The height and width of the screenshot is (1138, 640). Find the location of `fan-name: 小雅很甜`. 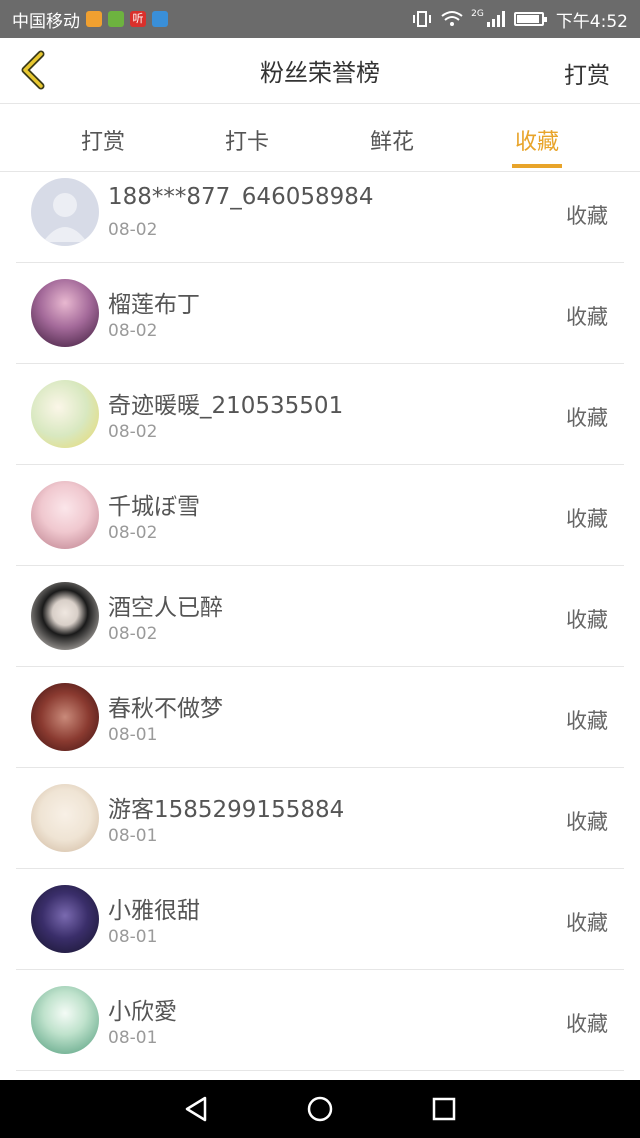

fan-name: 小雅很甜 is located at coordinates (154, 911).